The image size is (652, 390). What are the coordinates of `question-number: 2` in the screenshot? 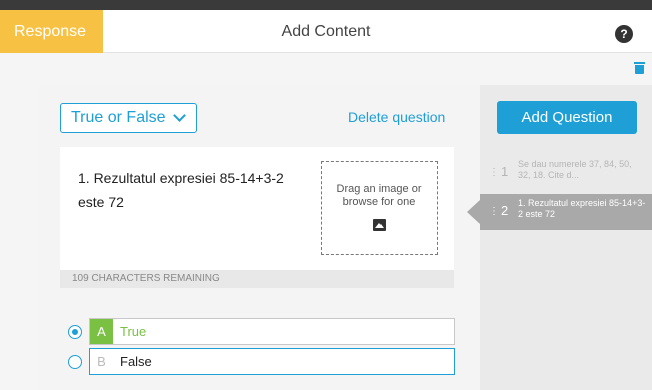 It's located at (505, 210).